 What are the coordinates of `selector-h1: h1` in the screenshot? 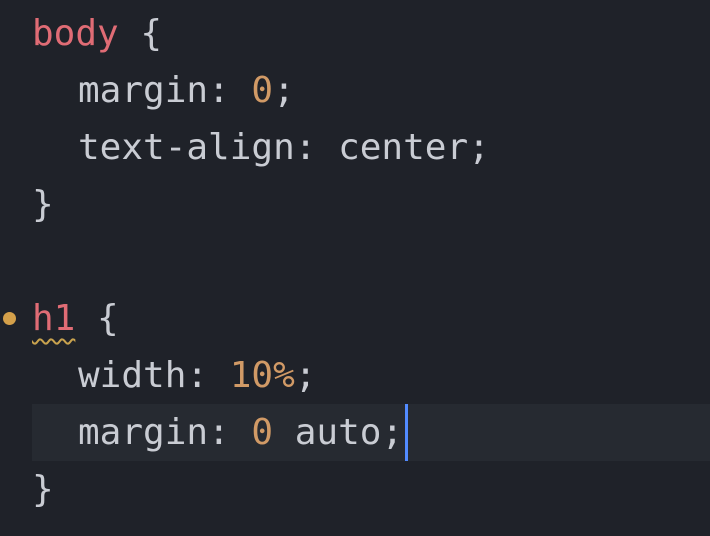 It's located at (54, 318).